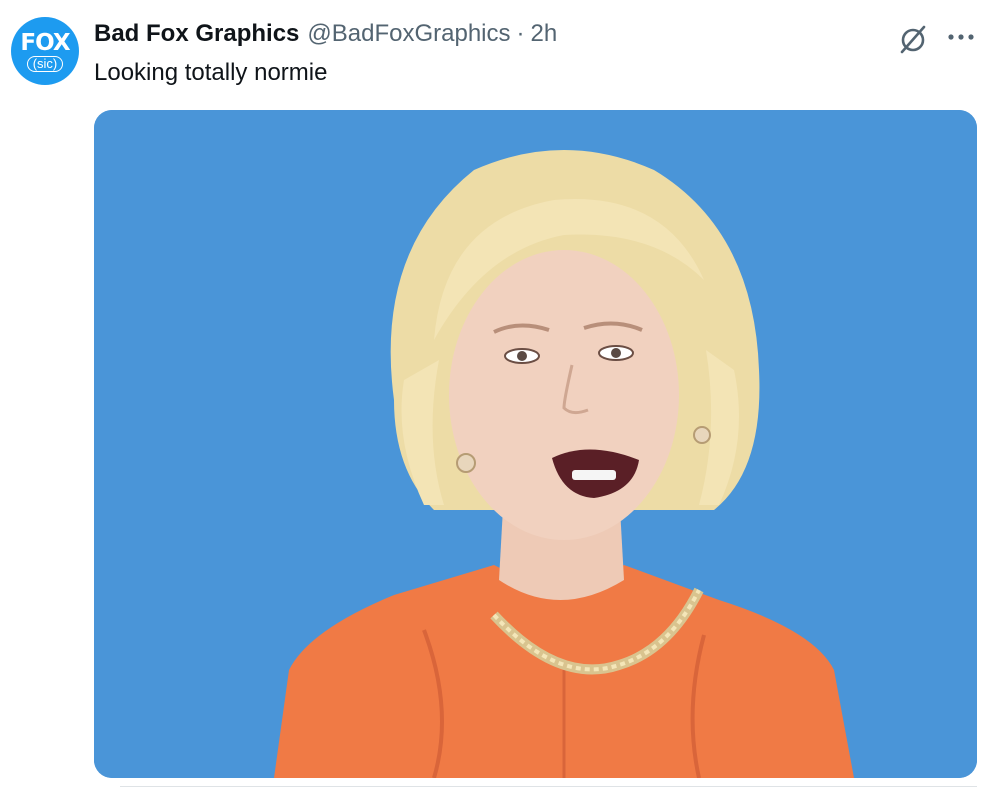  Describe the element at coordinates (548, 788) in the screenshot. I see `next-card-divider` at that location.